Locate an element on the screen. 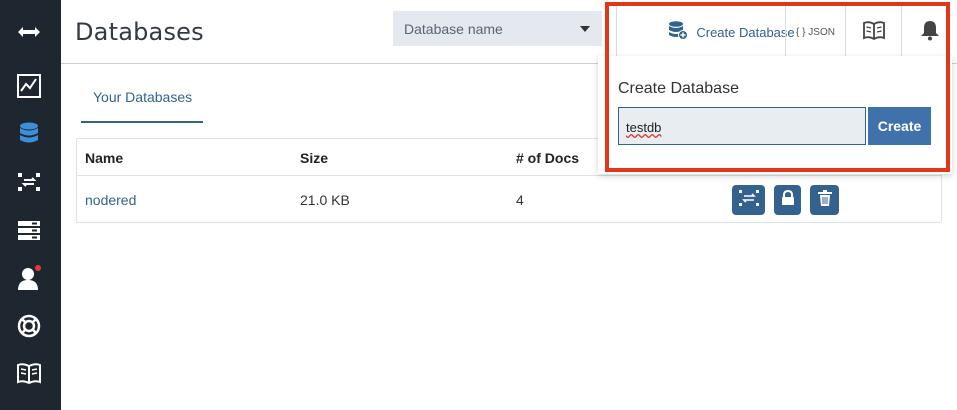  support-lifebuoy-icon is located at coordinates (29, 326).